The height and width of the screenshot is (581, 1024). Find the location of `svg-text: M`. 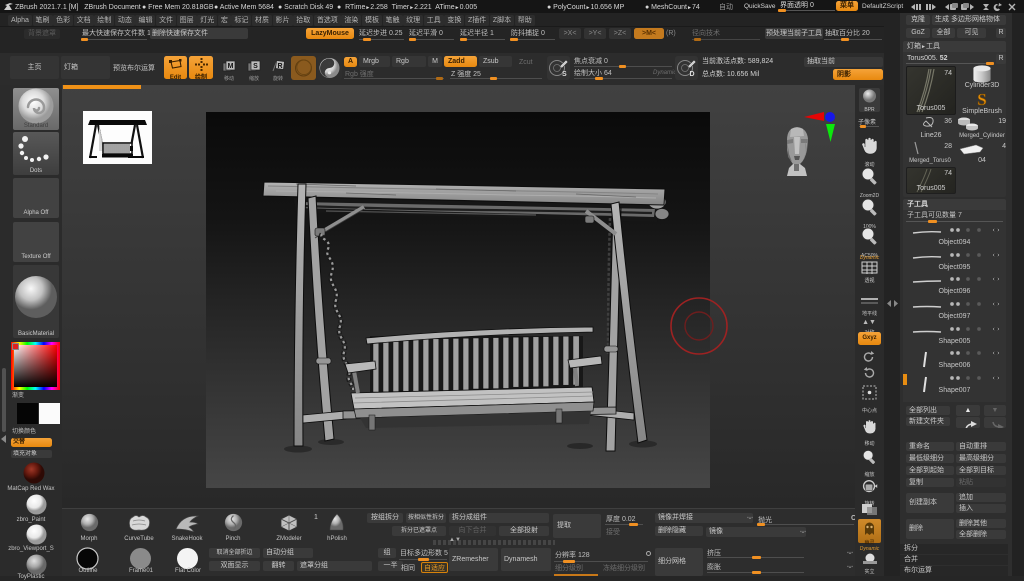

svg-text: M is located at coordinates (231, 66).